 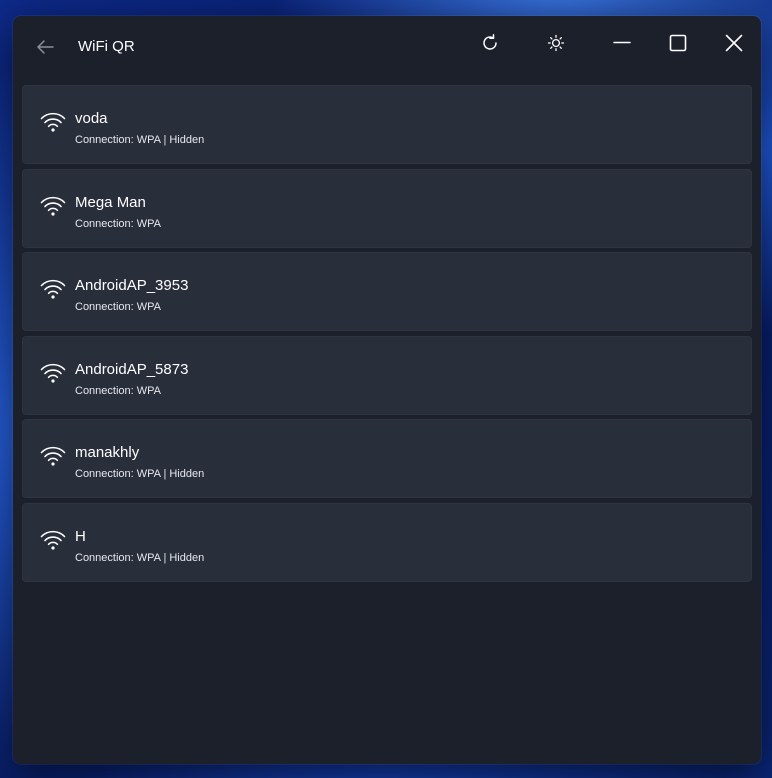 What do you see at coordinates (387, 375) in the screenshot?
I see `network-card: AndroidAP_5873 Connection: WPA` at bounding box center [387, 375].